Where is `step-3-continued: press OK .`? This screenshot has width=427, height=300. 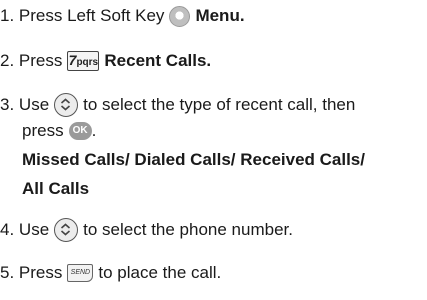
step-3-continued: press OK . is located at coordinates (59, 131).